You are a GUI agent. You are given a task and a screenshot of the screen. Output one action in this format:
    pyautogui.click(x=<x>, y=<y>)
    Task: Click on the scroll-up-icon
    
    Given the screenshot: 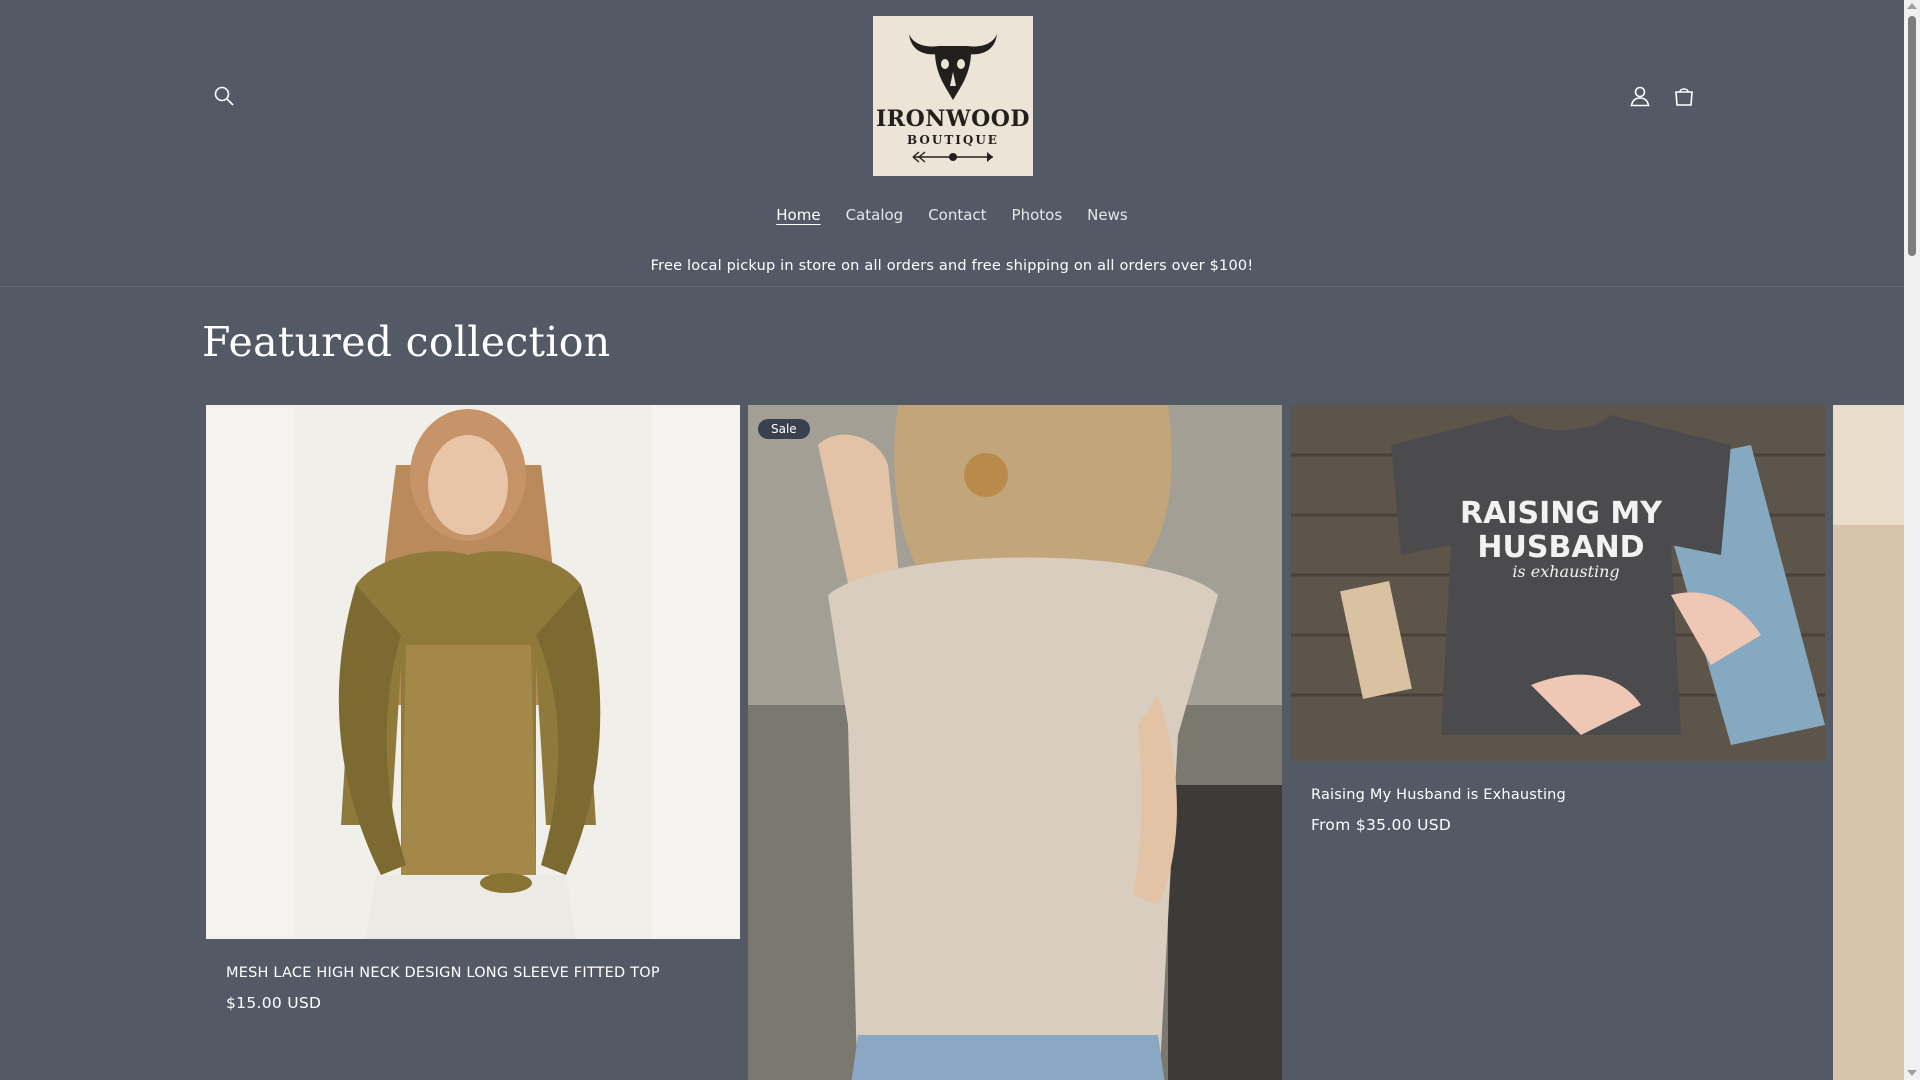 What is the action you would take?
    pyautogui.click(x=1912, y=6)
    